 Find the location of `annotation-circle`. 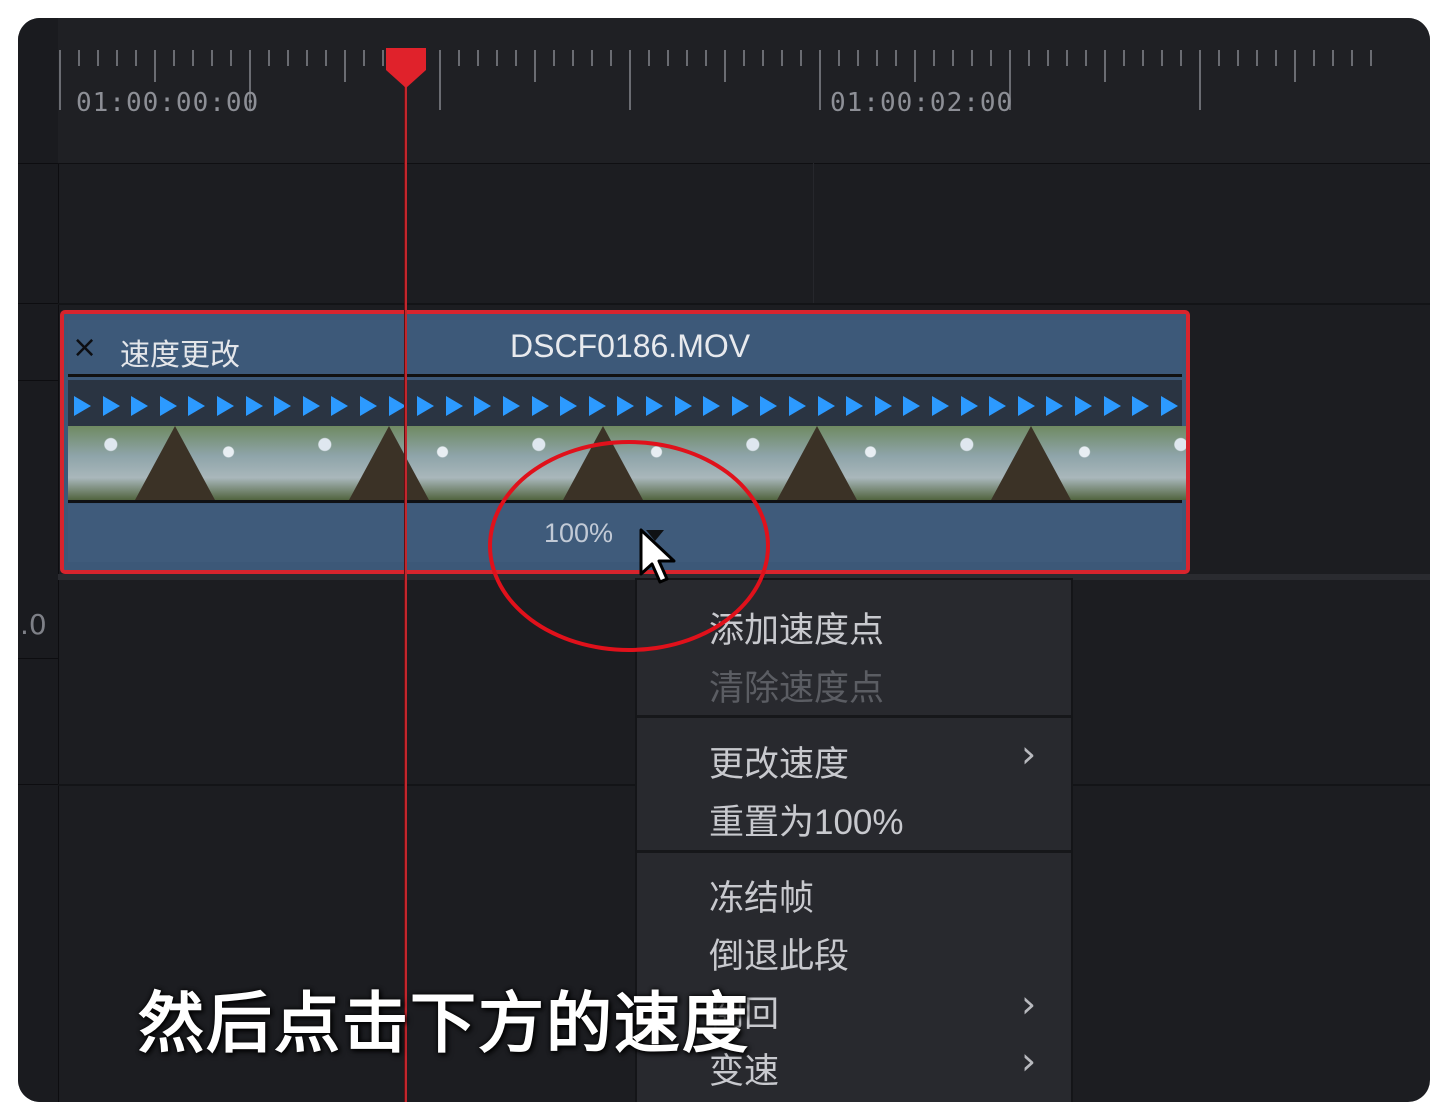

annotation-circle is located at coordinates (629, 546).